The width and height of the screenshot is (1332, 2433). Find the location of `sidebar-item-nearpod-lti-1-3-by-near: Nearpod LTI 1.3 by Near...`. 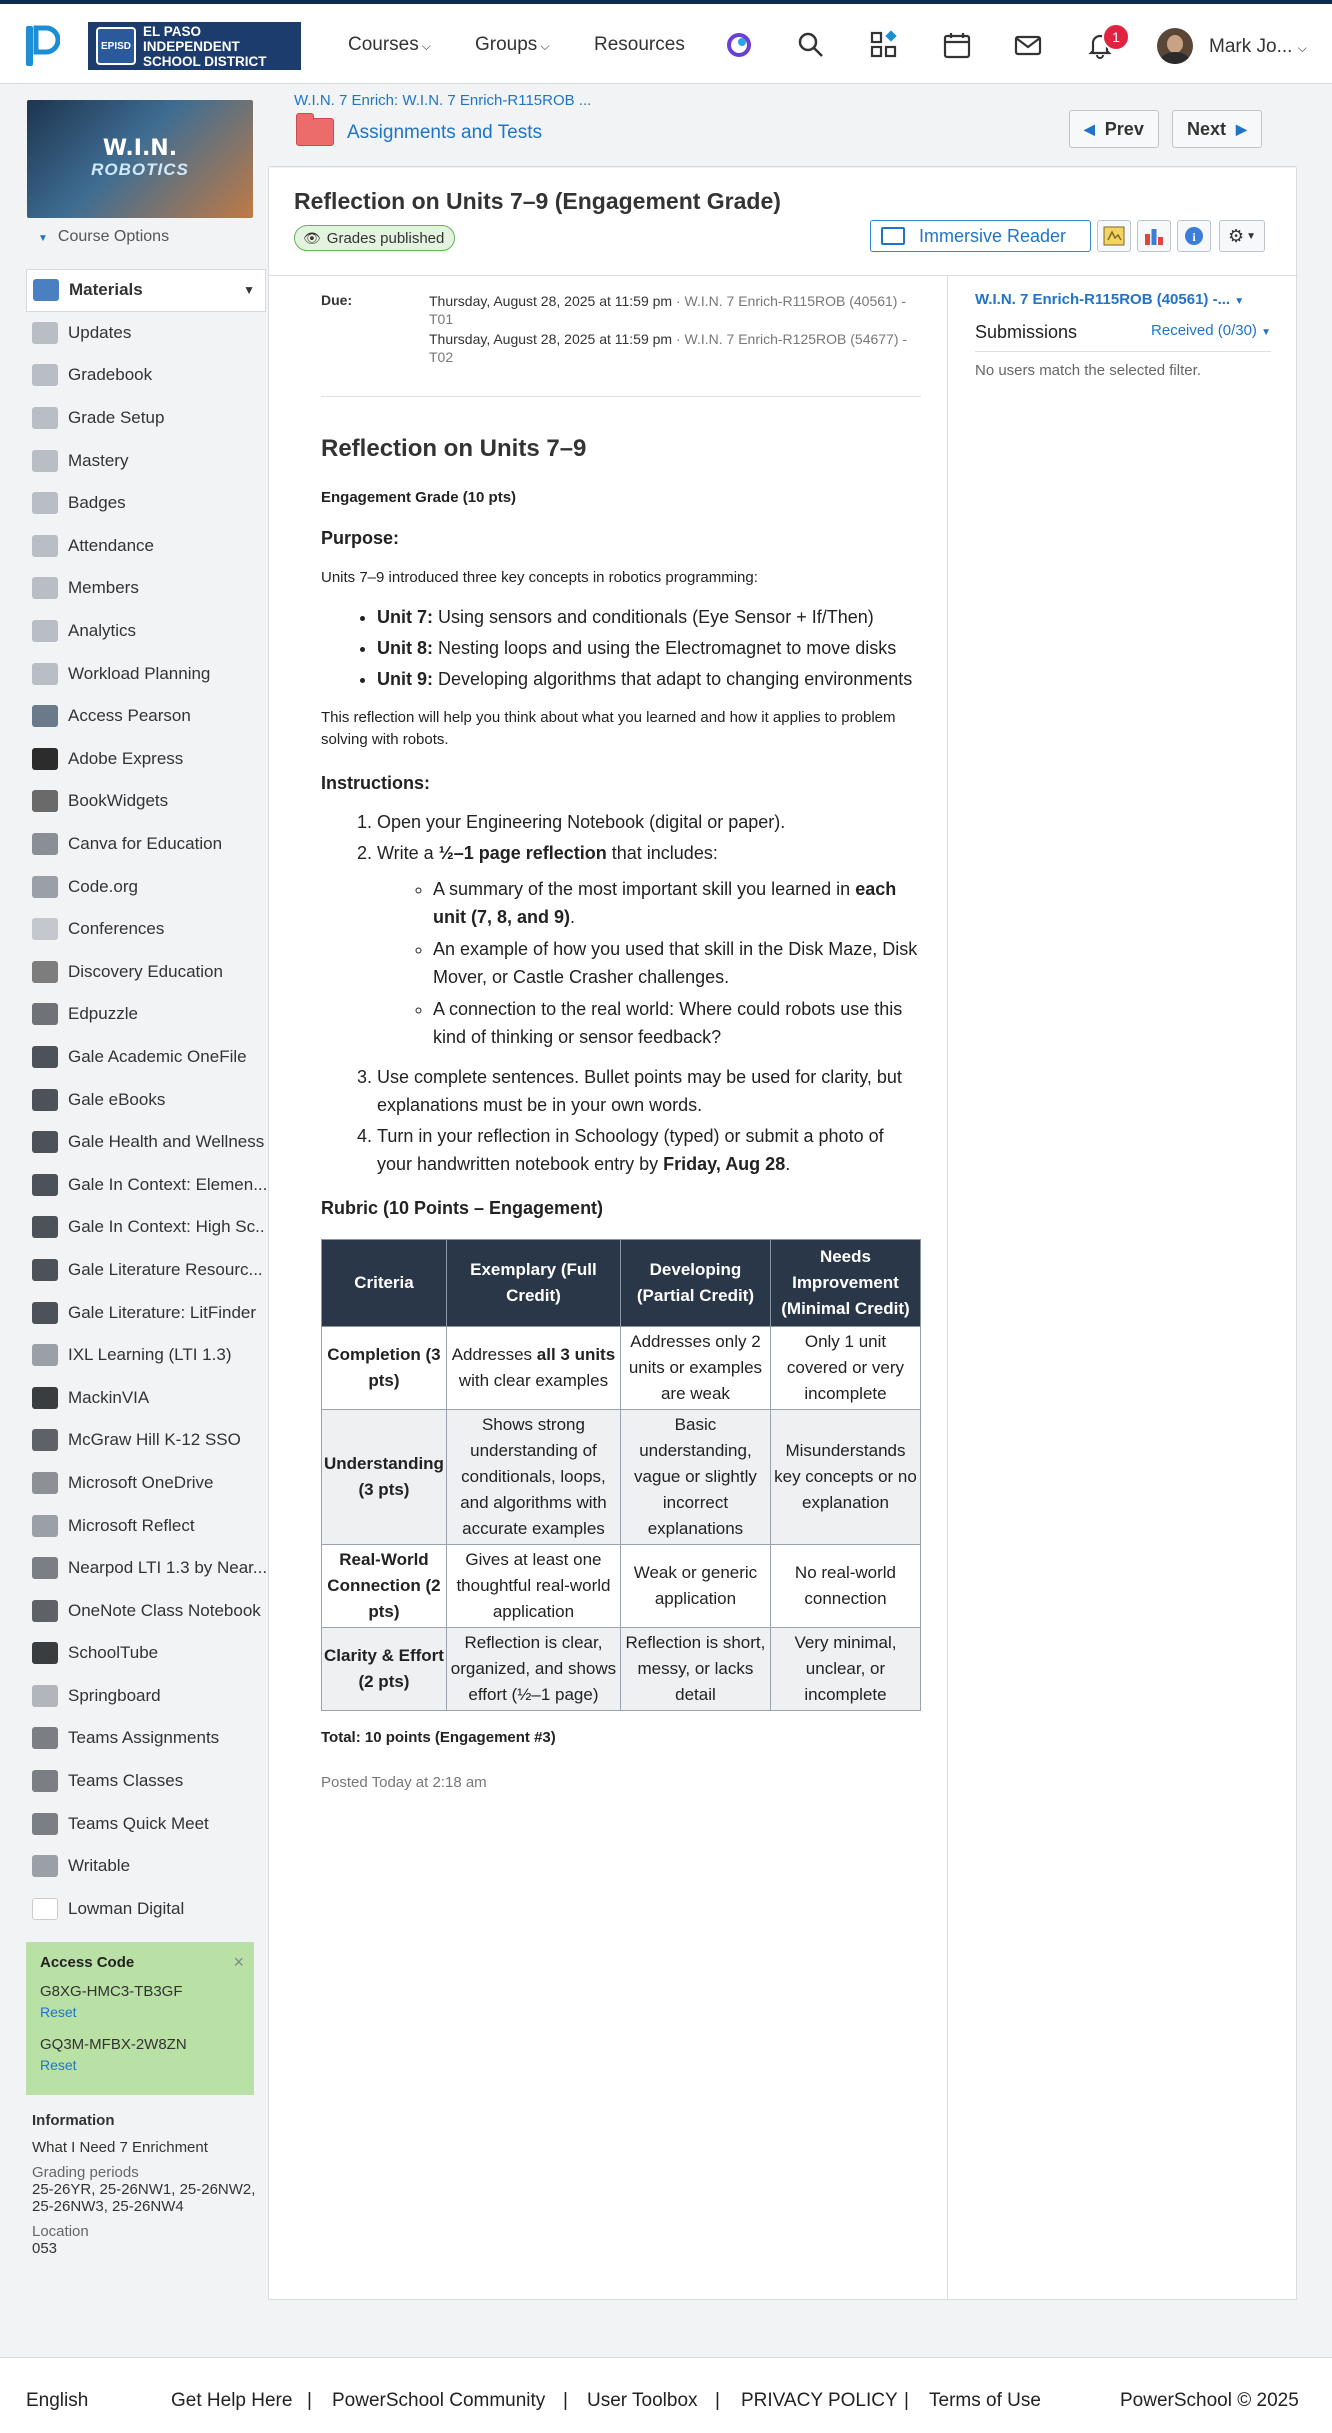

sidebar-item-nearpod-lti-1-3-by-near: Nearpod LTI 1.3 by Near... is located at coordinates (146, 1568).